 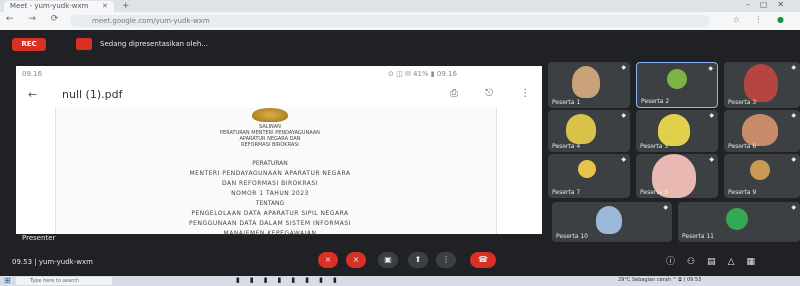 I want to click on recording-badge: REC, so click(x=29, y=44).